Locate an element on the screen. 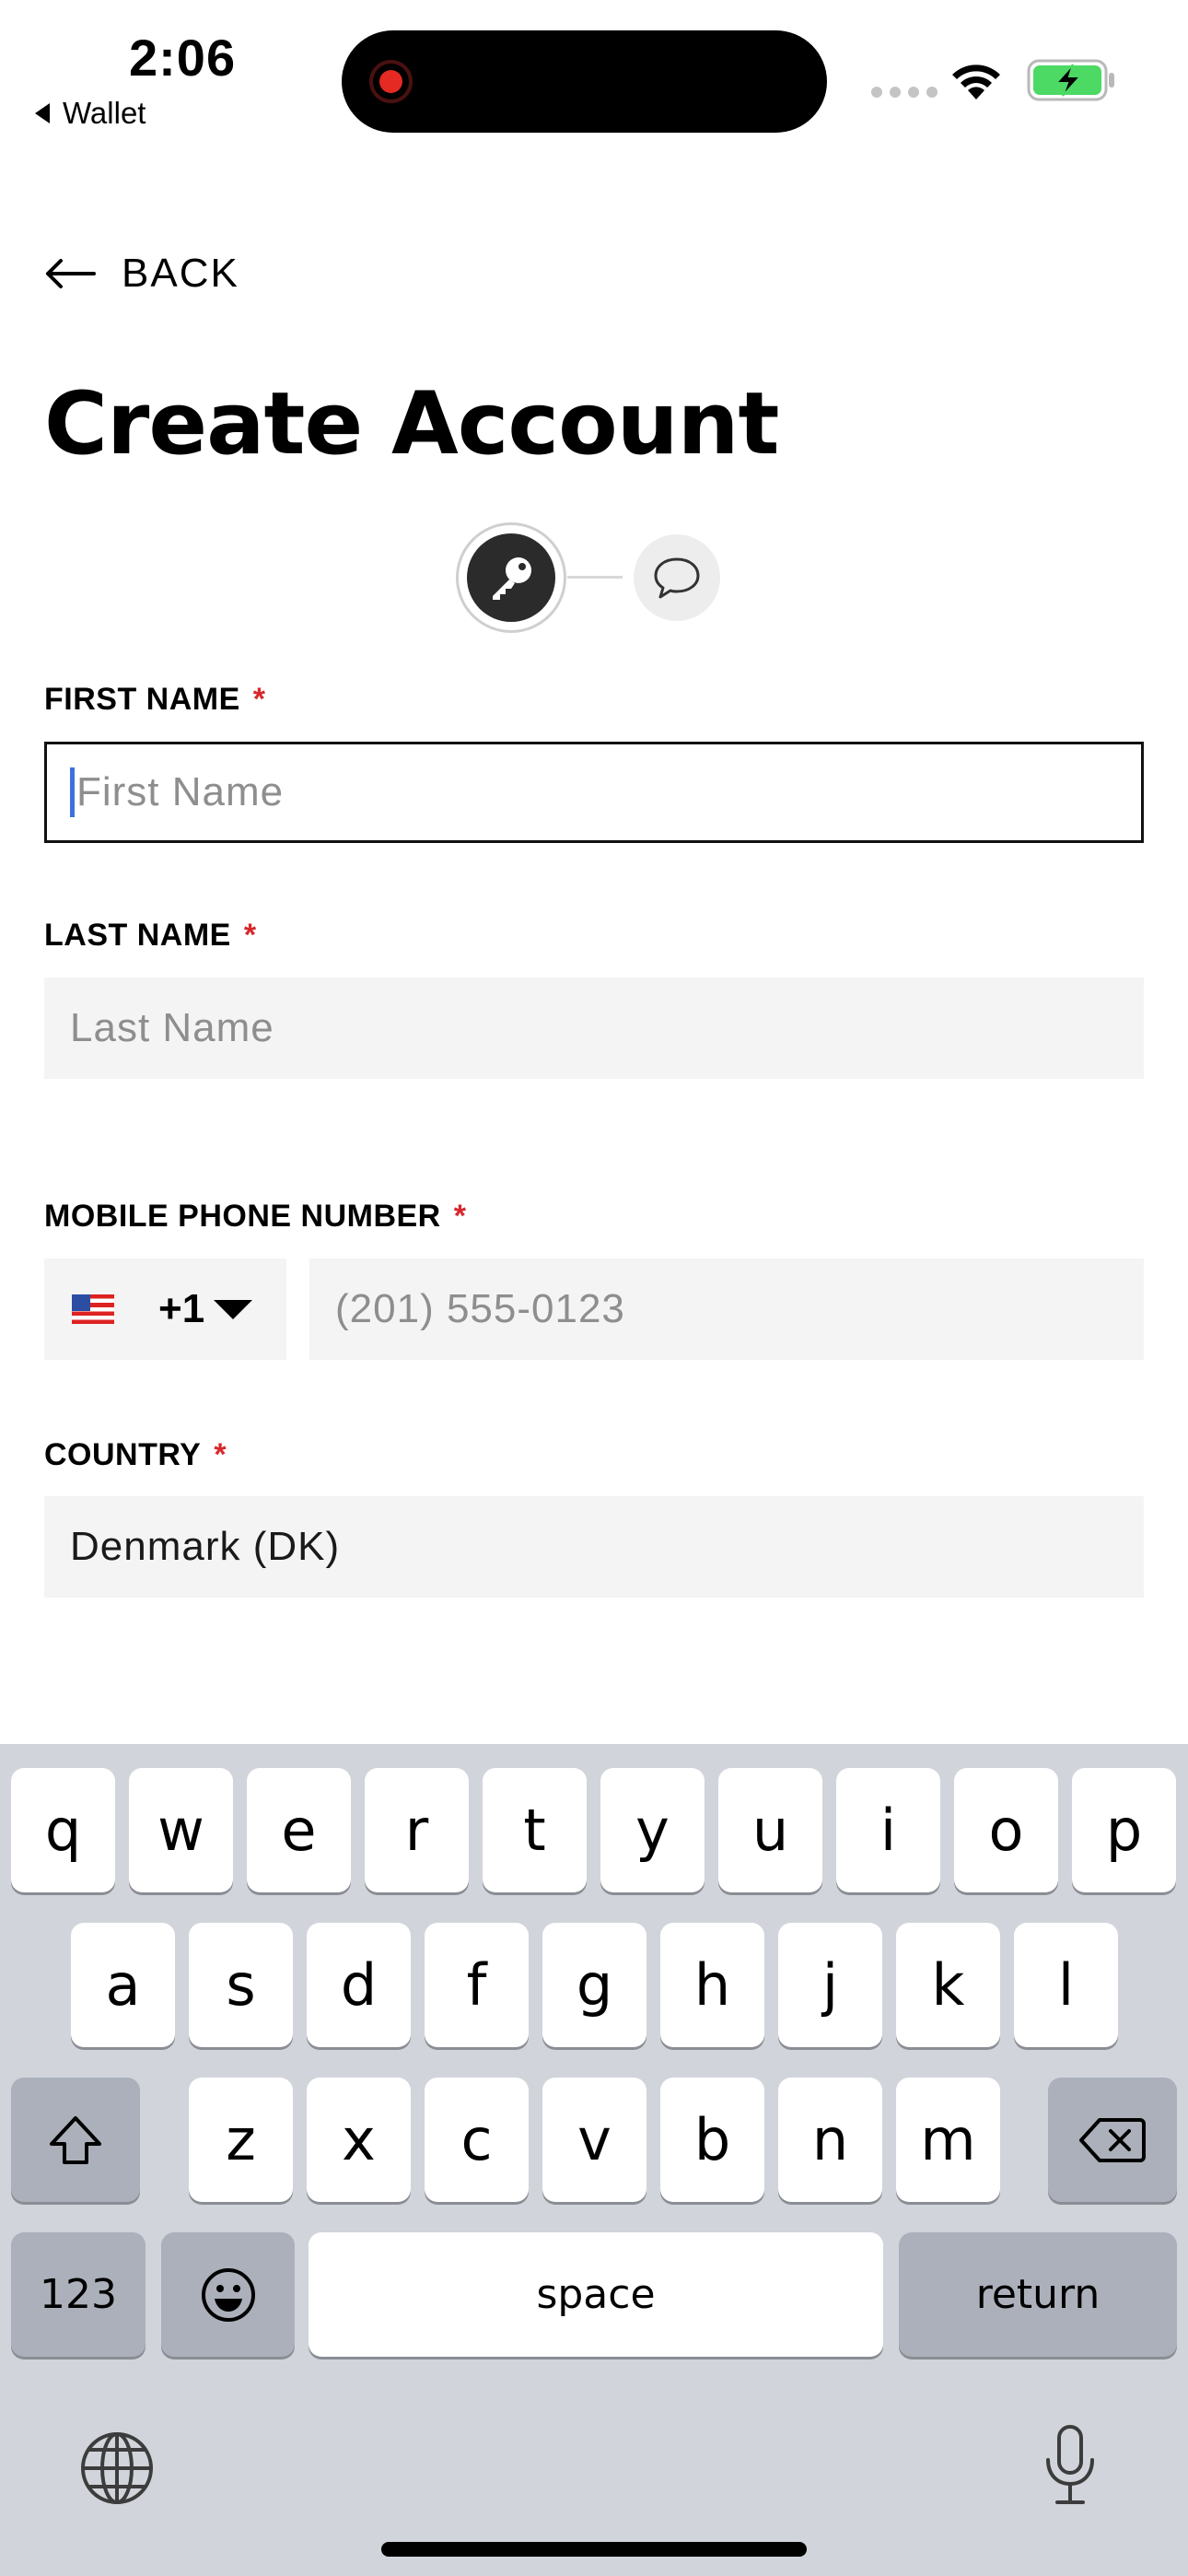 The image size is (1188, 2576). battery-charging-icon is located at coordinates (1070, 80).